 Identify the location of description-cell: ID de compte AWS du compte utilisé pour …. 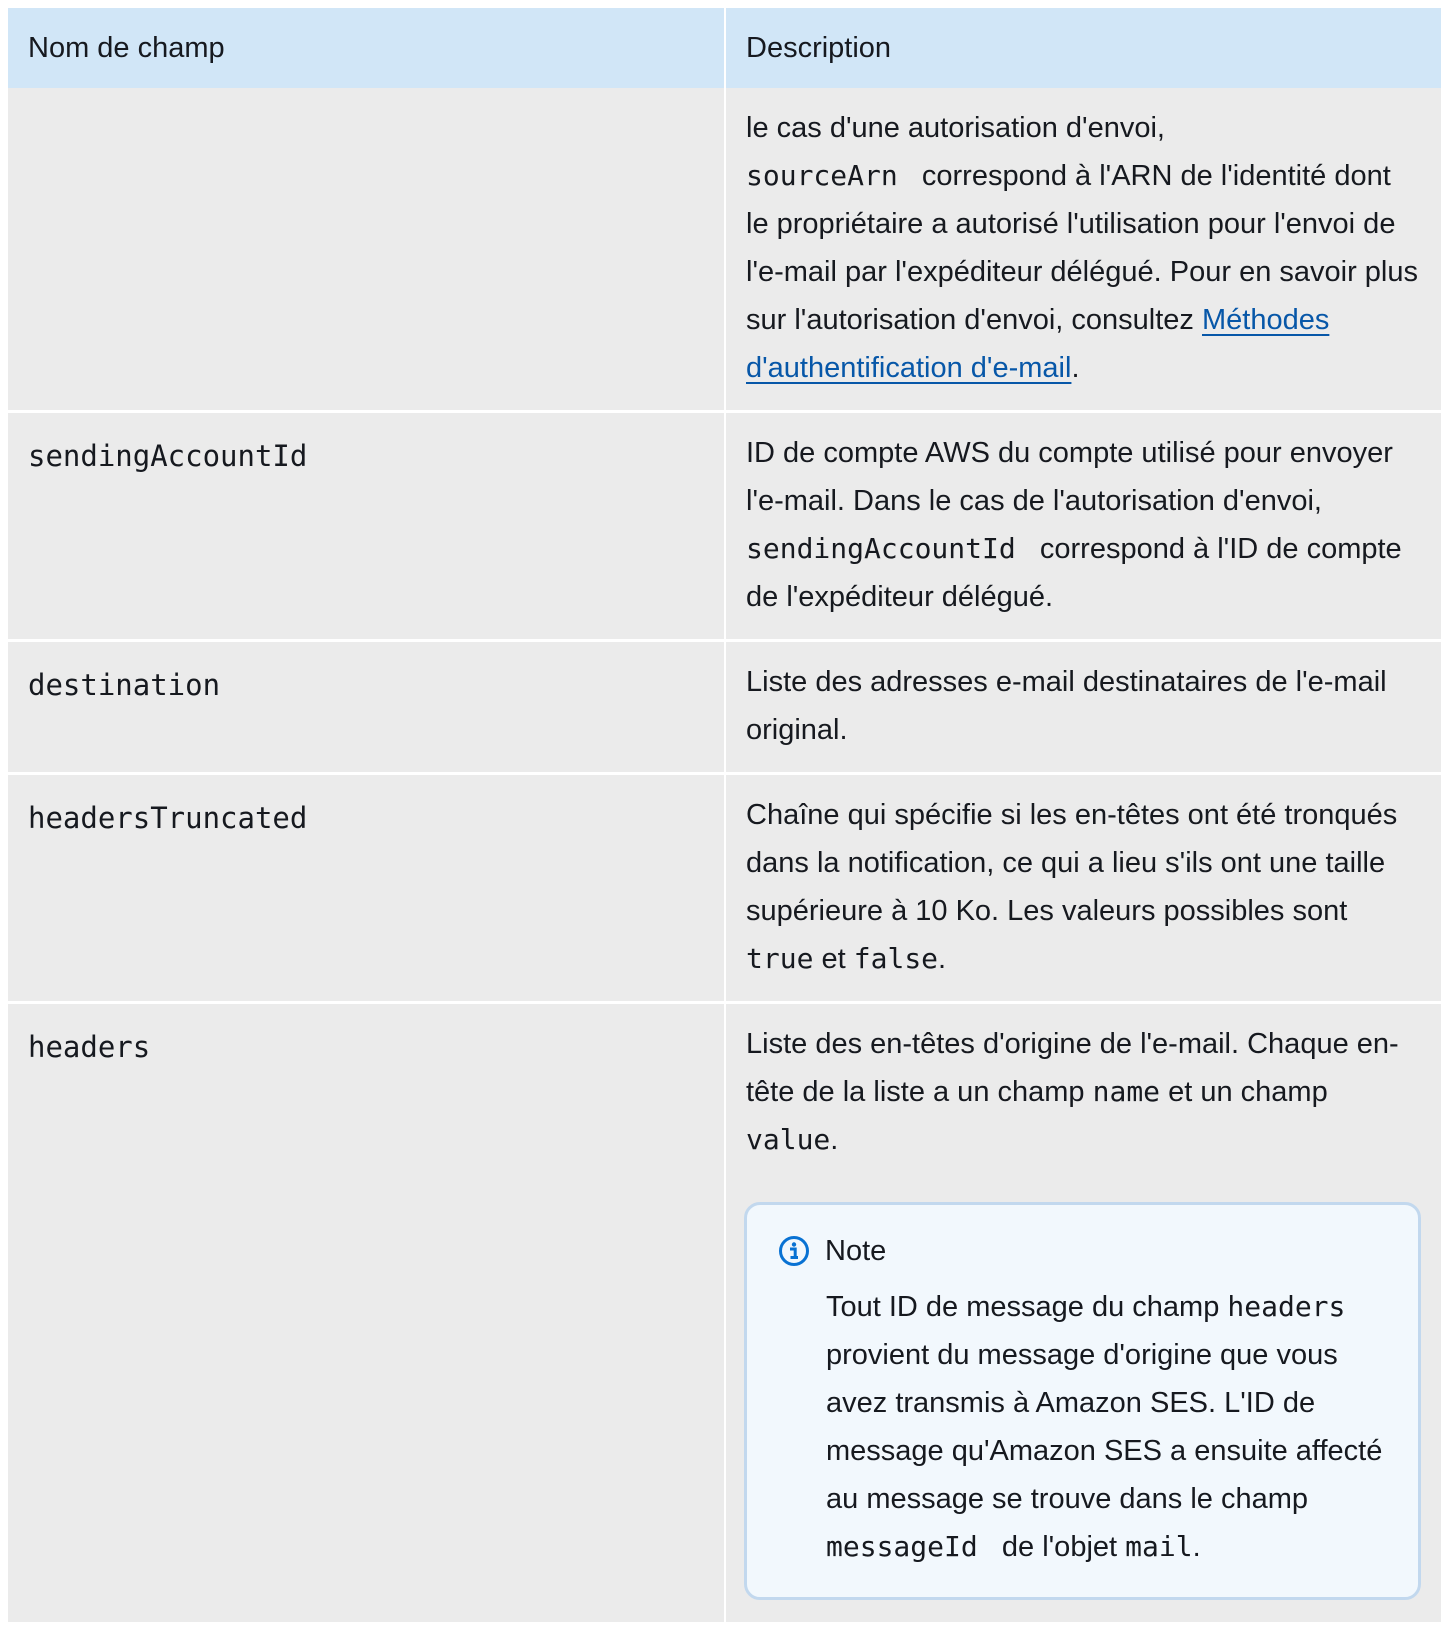
(1082, 526).